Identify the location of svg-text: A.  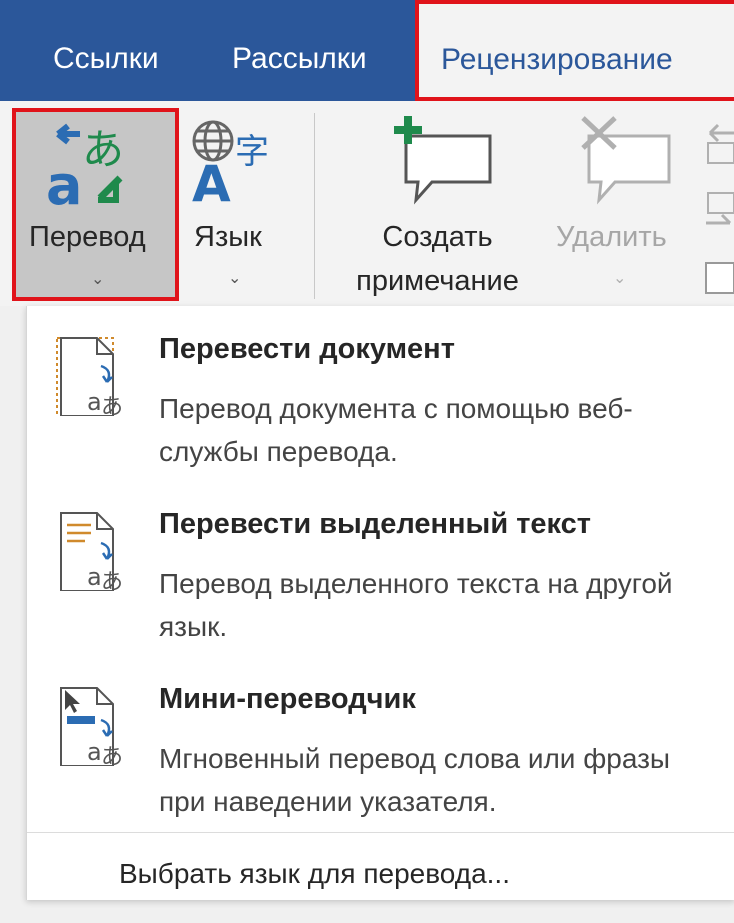
(211, 184).